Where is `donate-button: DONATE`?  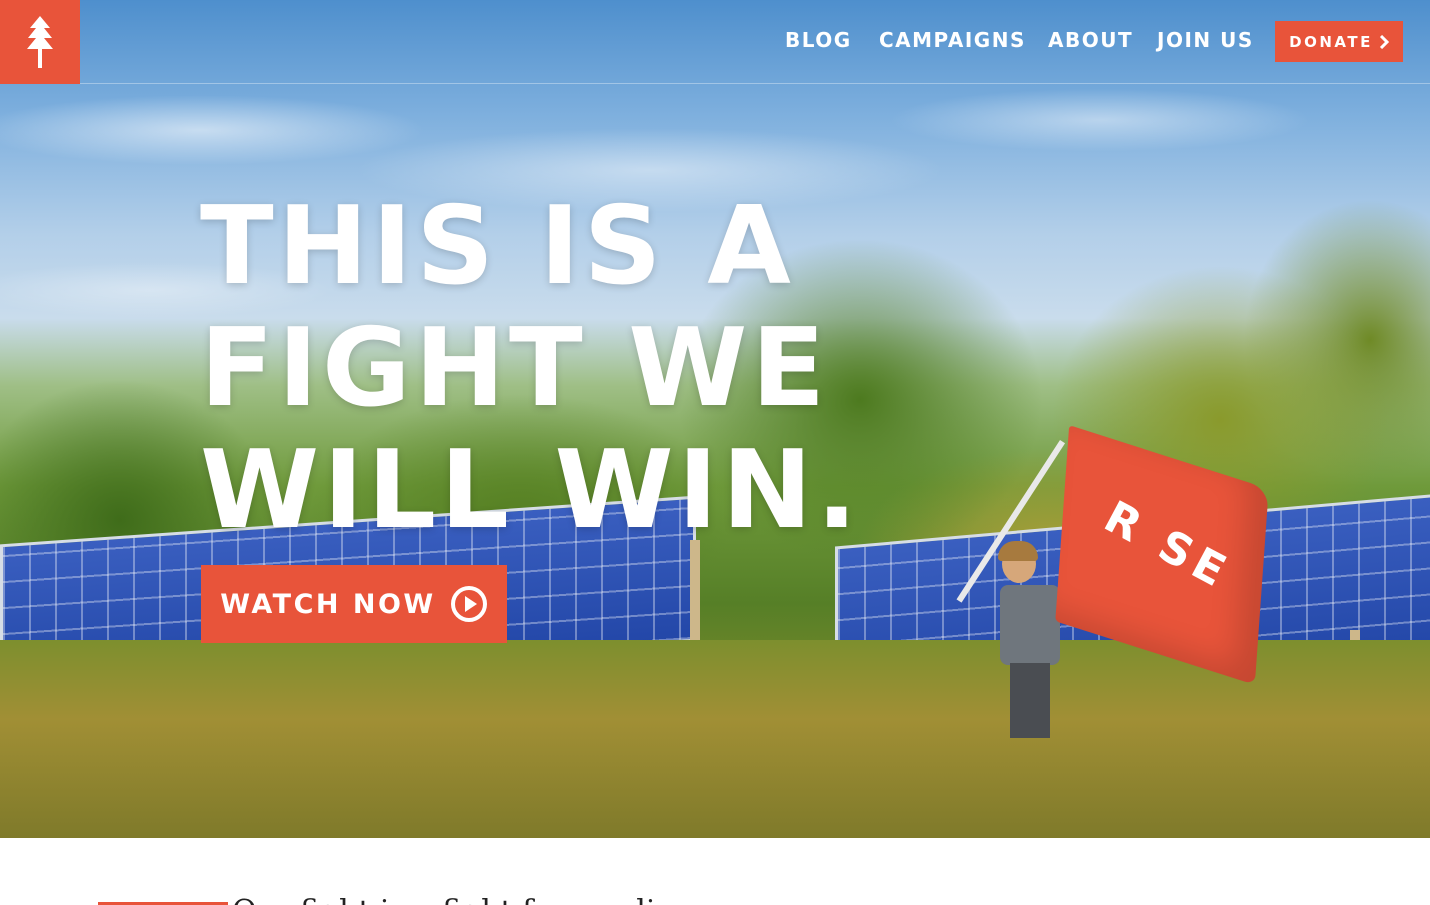 donate-button: DONATE is located at coordinates (1339, 41).